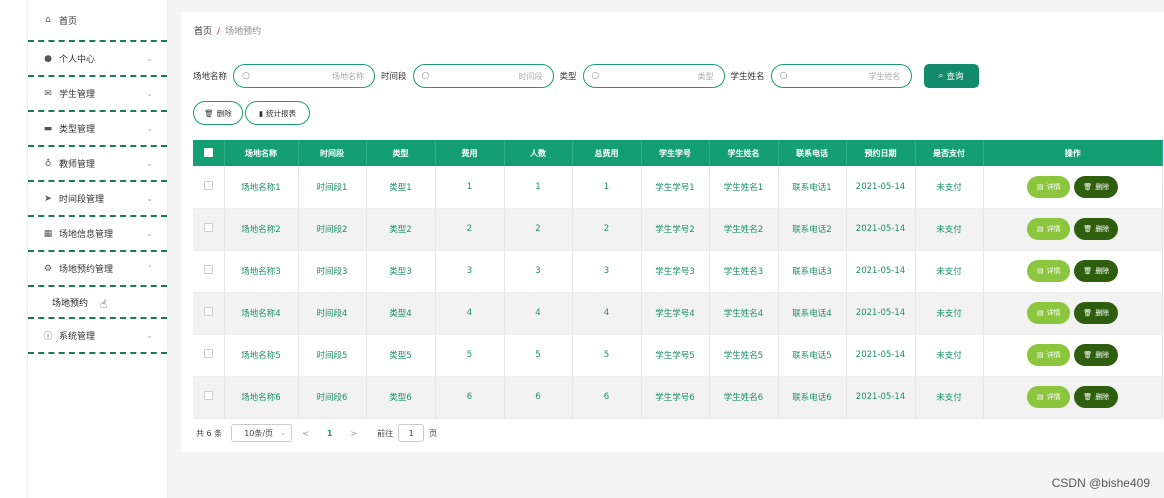 The width and height of the screenshot is (1164, 498). Describe the element at coordinates (607, 355) in the screenshot. I see `table-cell: 5` at that location.